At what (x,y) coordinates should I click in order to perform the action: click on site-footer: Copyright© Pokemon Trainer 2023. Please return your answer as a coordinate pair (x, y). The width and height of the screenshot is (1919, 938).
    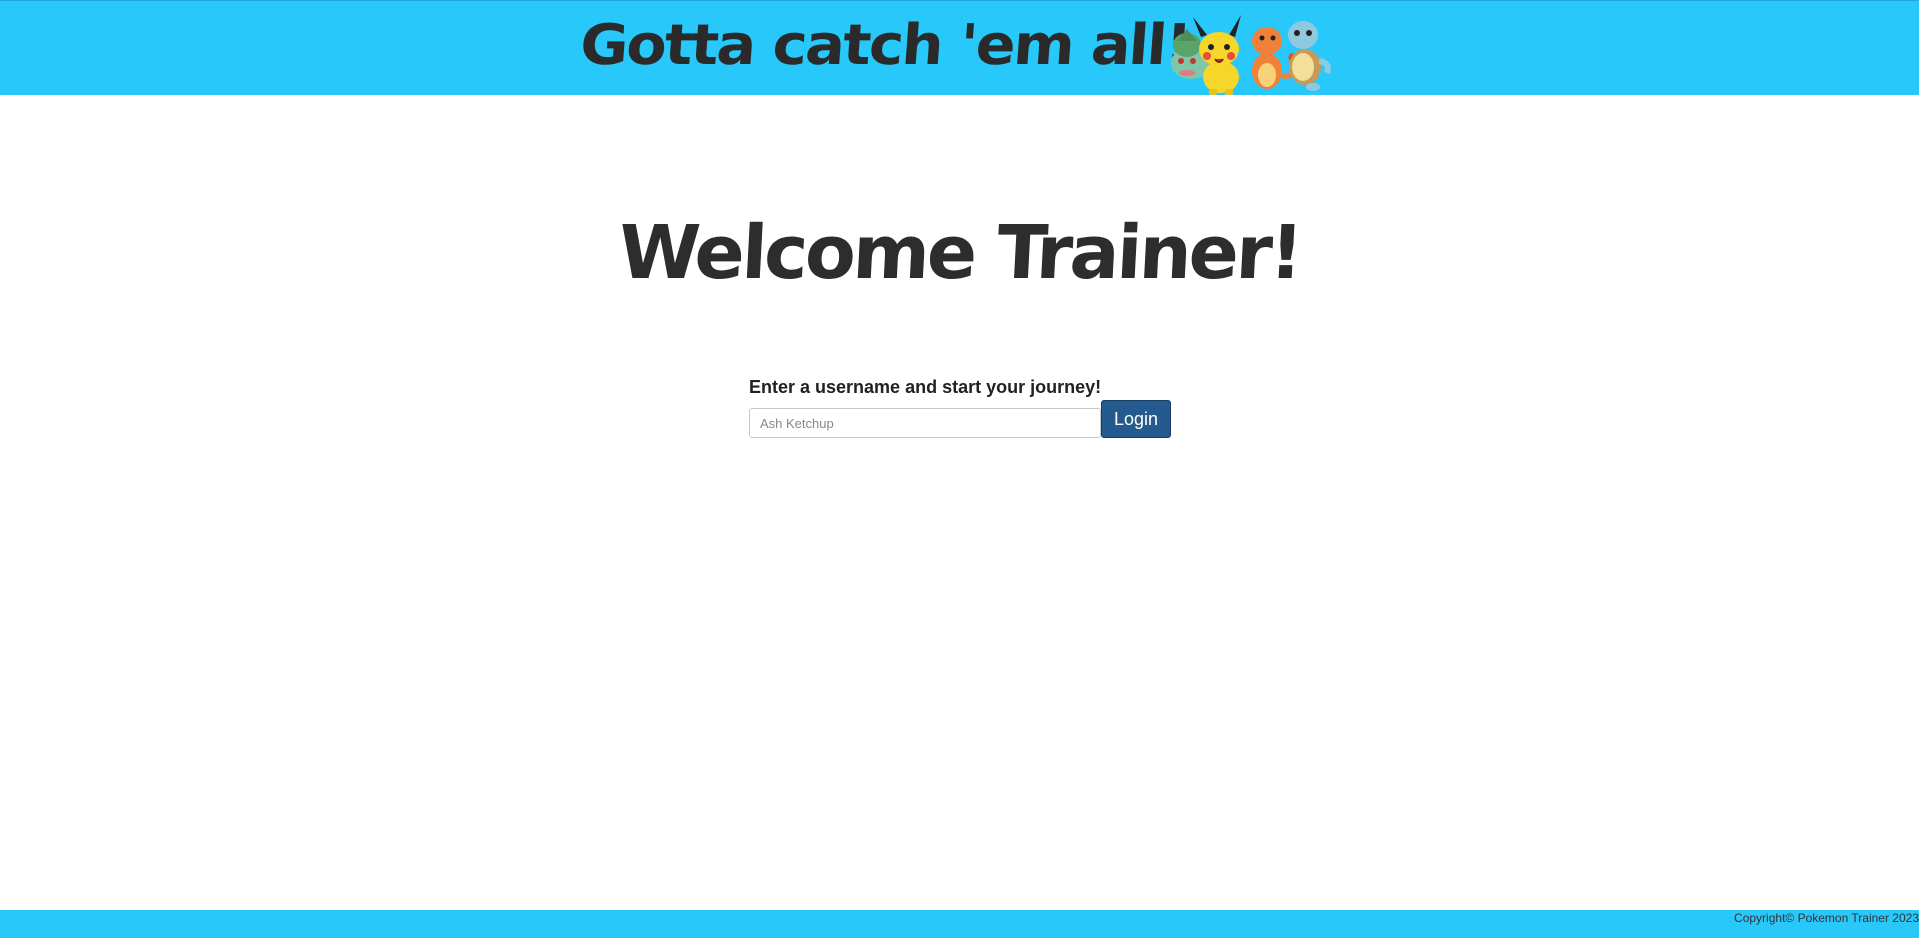
    Looking at the image, I should click on (959, 924).